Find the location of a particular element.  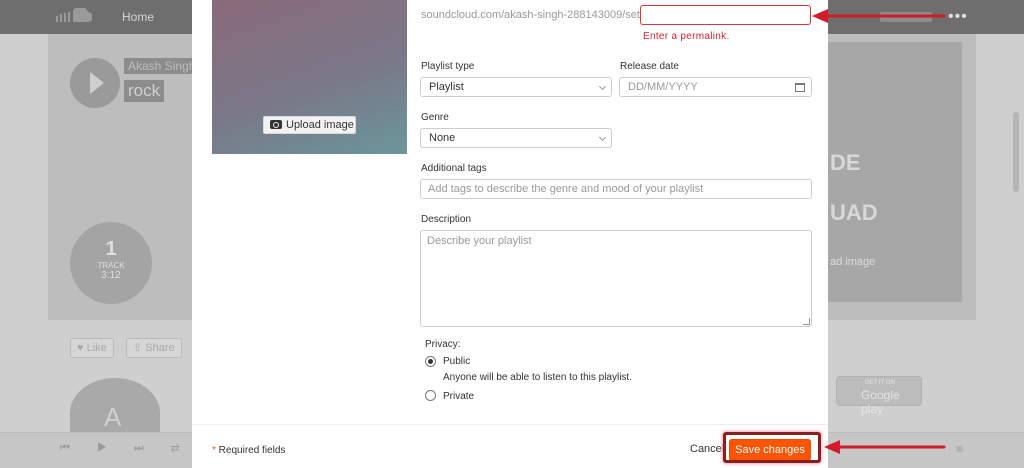

background-share-button: ⇪ Share is located at coordinates (154, 348).